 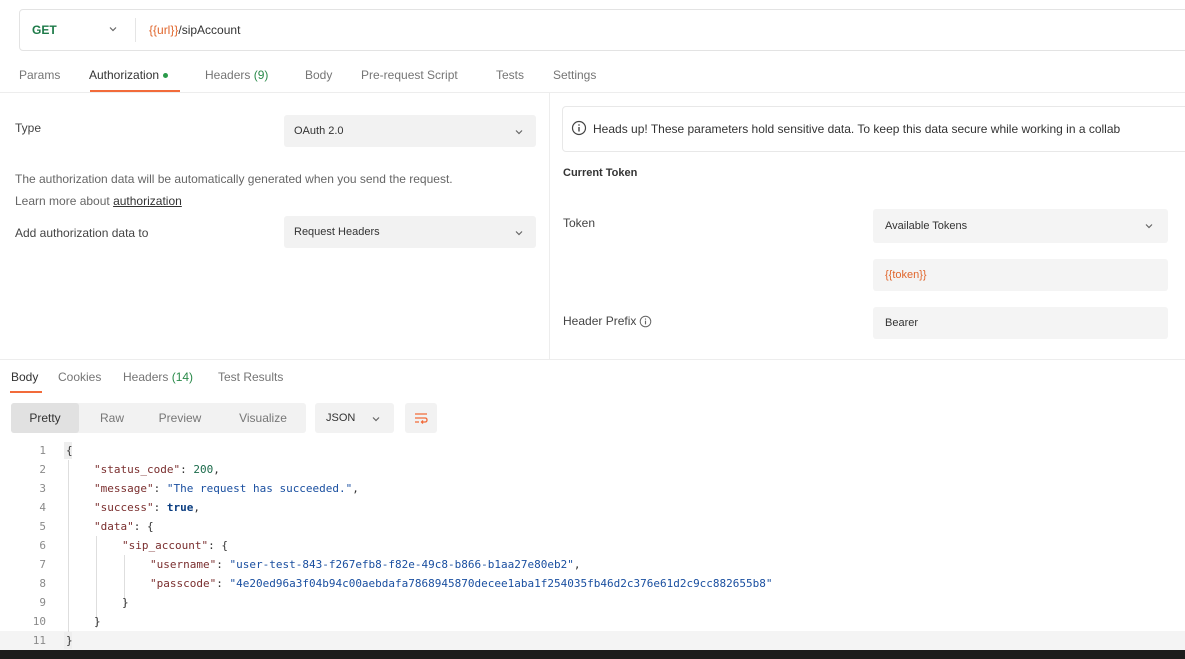 What do you see at coordinates (600, 173) in the screenshot?
I see `current-token-heading: Current Token` at bounding box center [600, 173].